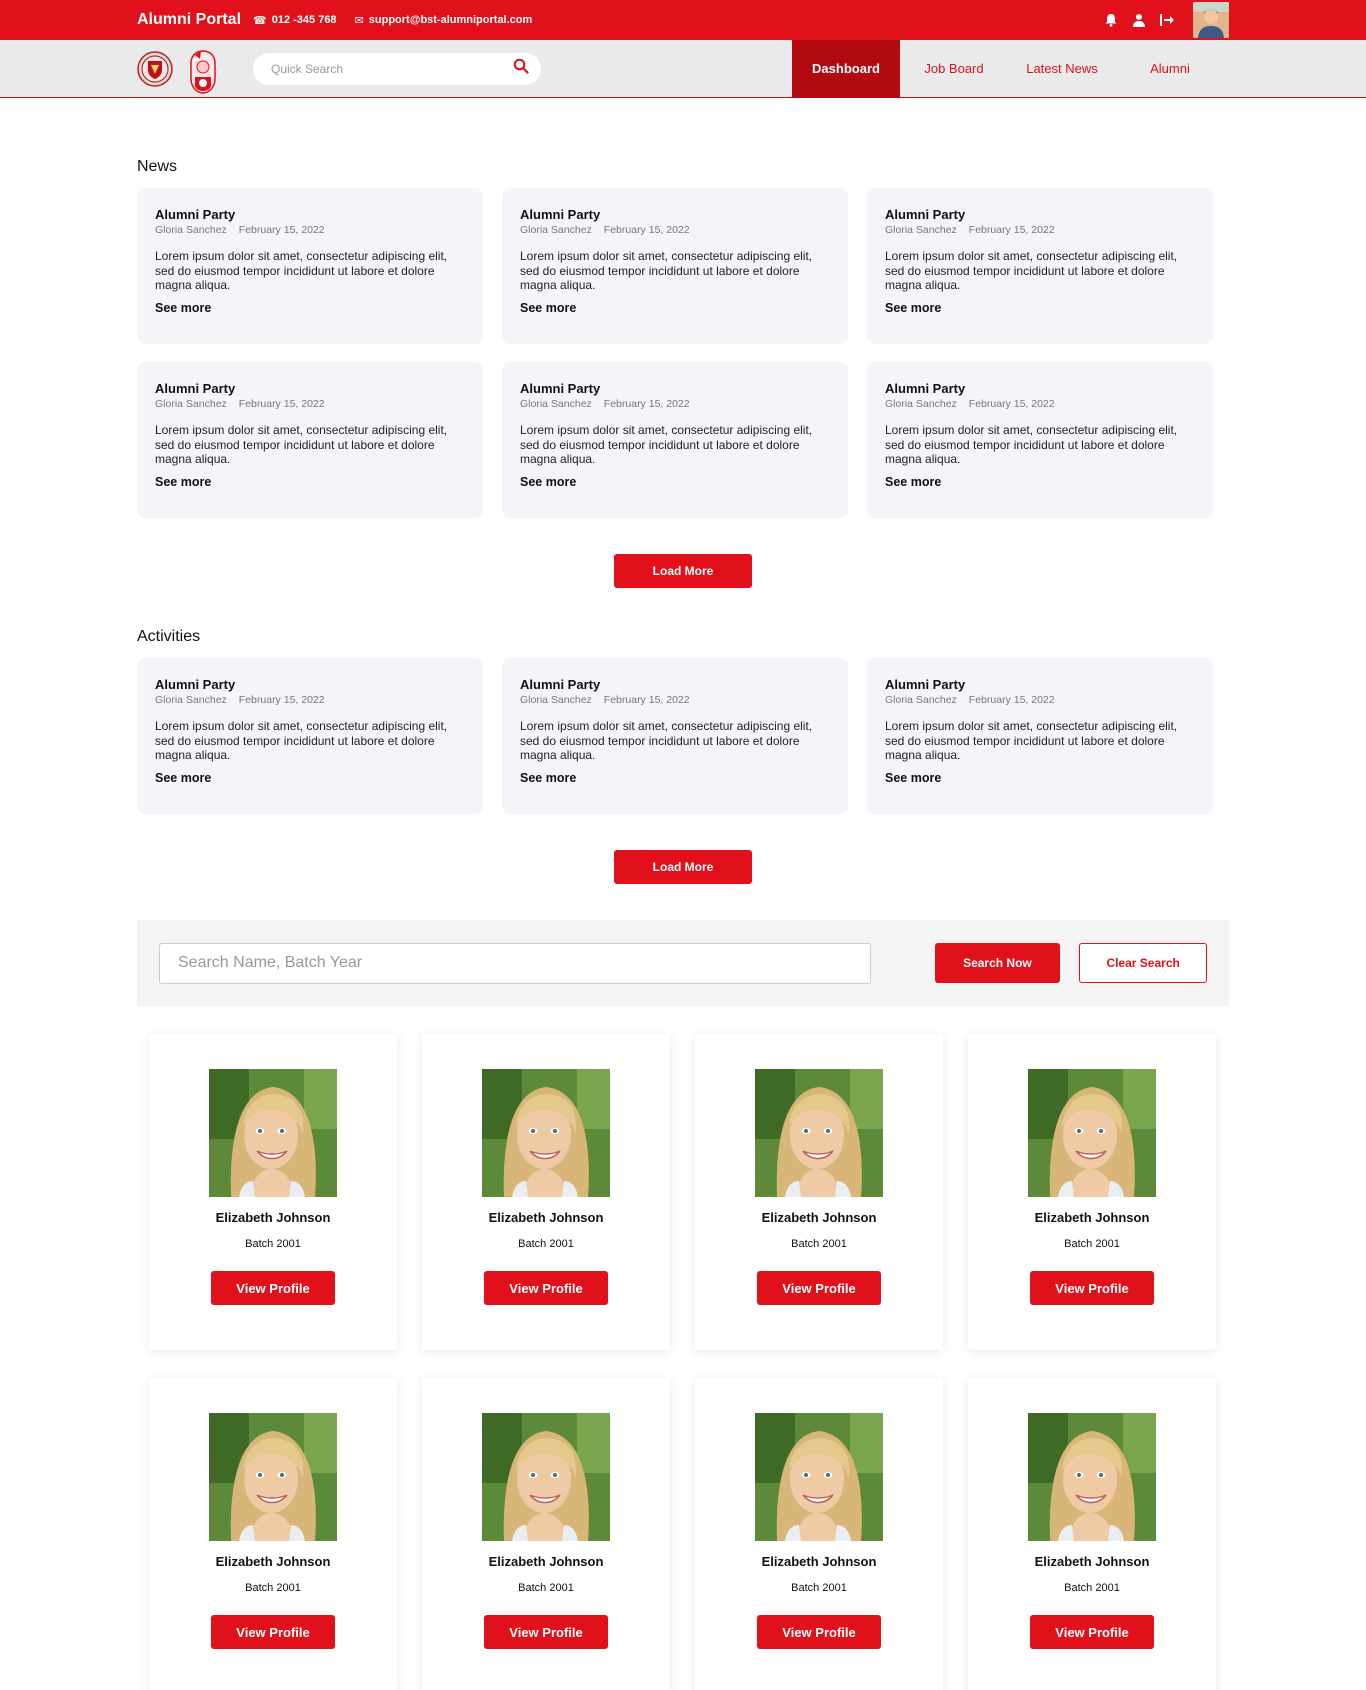 This screenshot has width=1366, height=1690. What do you see at coordinates (304, 20) in the screenshot?
I see `phone-number: 012 -345 768` at bounding box center [304, 20].